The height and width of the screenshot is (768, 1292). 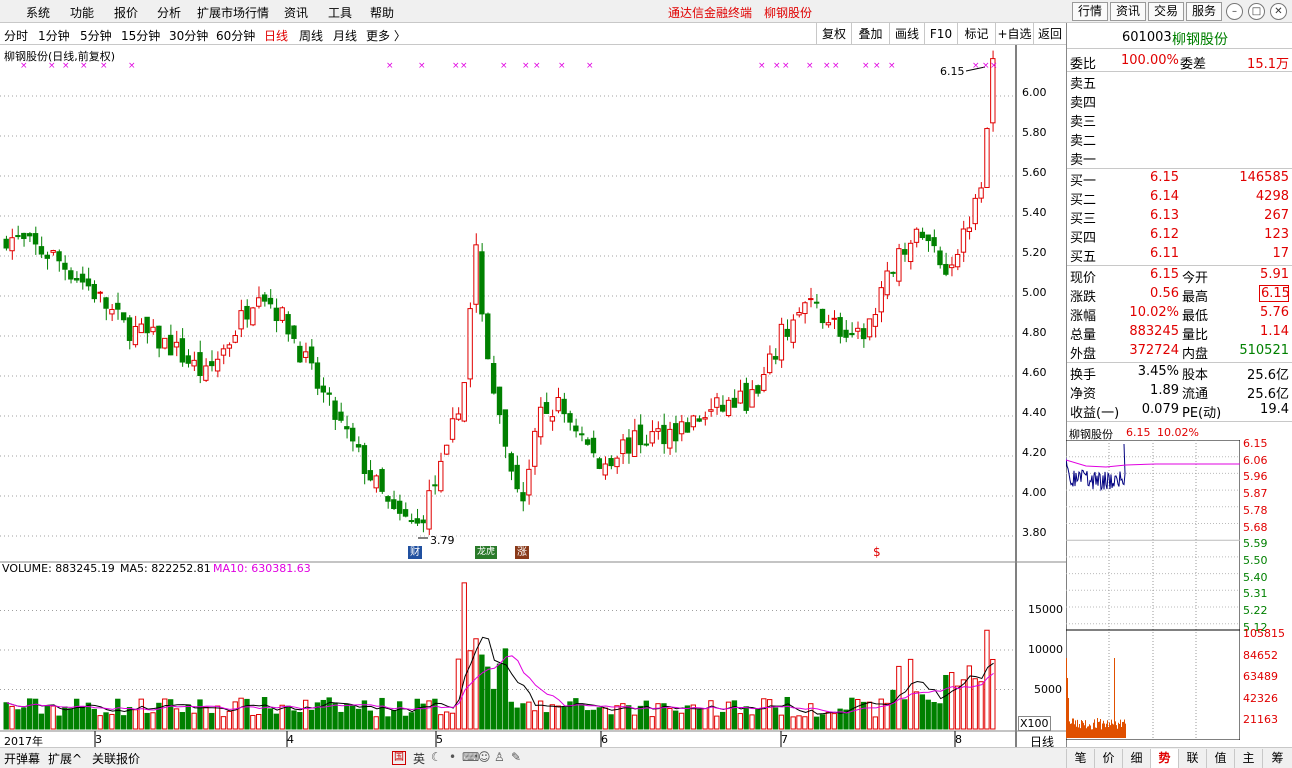 I want to click on tab-price: 价, so click(x=1108, y=758).